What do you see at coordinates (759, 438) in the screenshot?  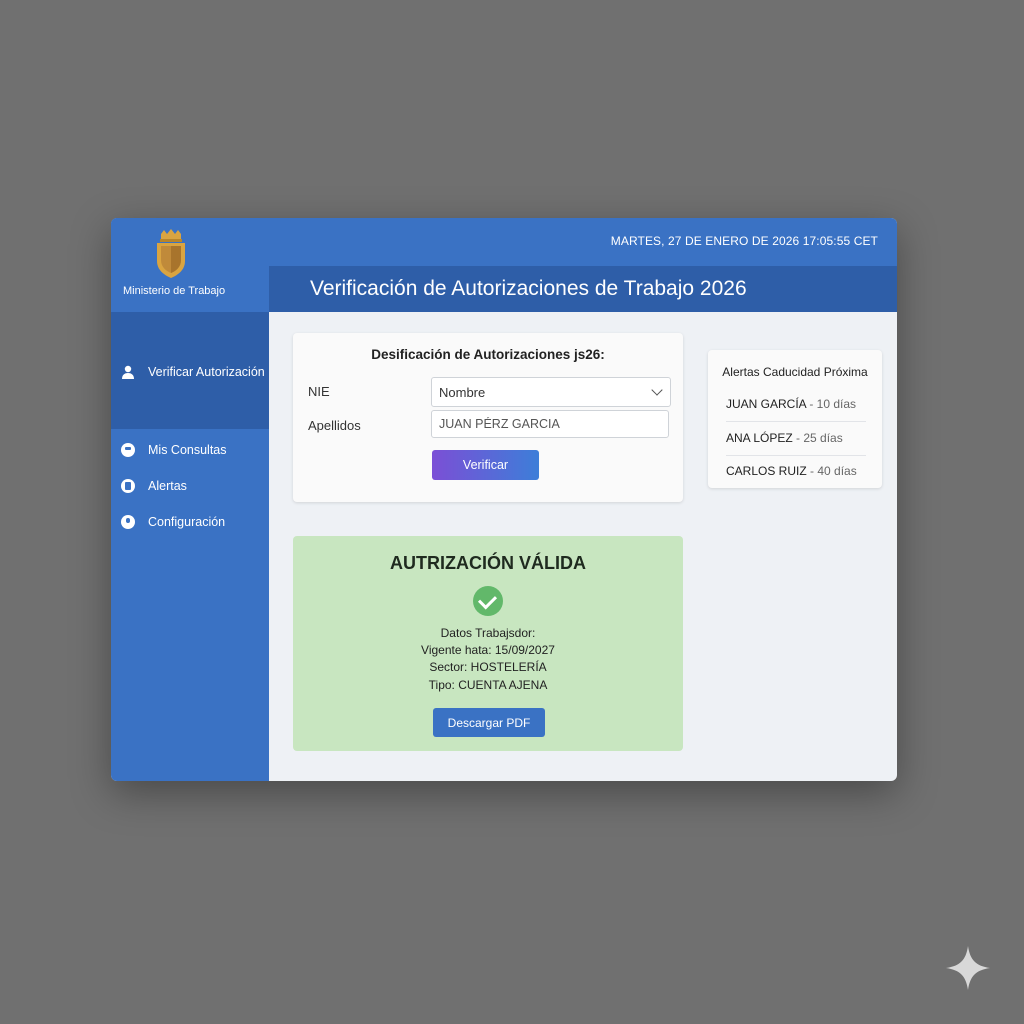 I see `alert-name: ANA LÓPEZ` at bounding box center [759, 438].